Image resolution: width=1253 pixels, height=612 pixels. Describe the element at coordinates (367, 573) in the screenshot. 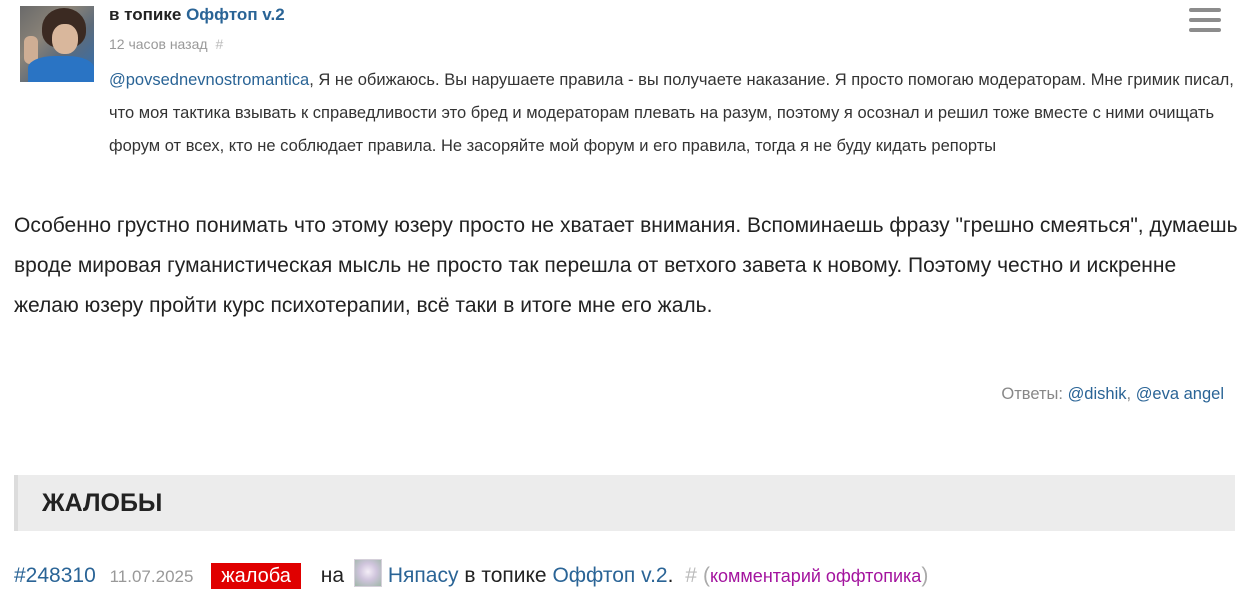

I see `complaint-user-avatar` at that location.